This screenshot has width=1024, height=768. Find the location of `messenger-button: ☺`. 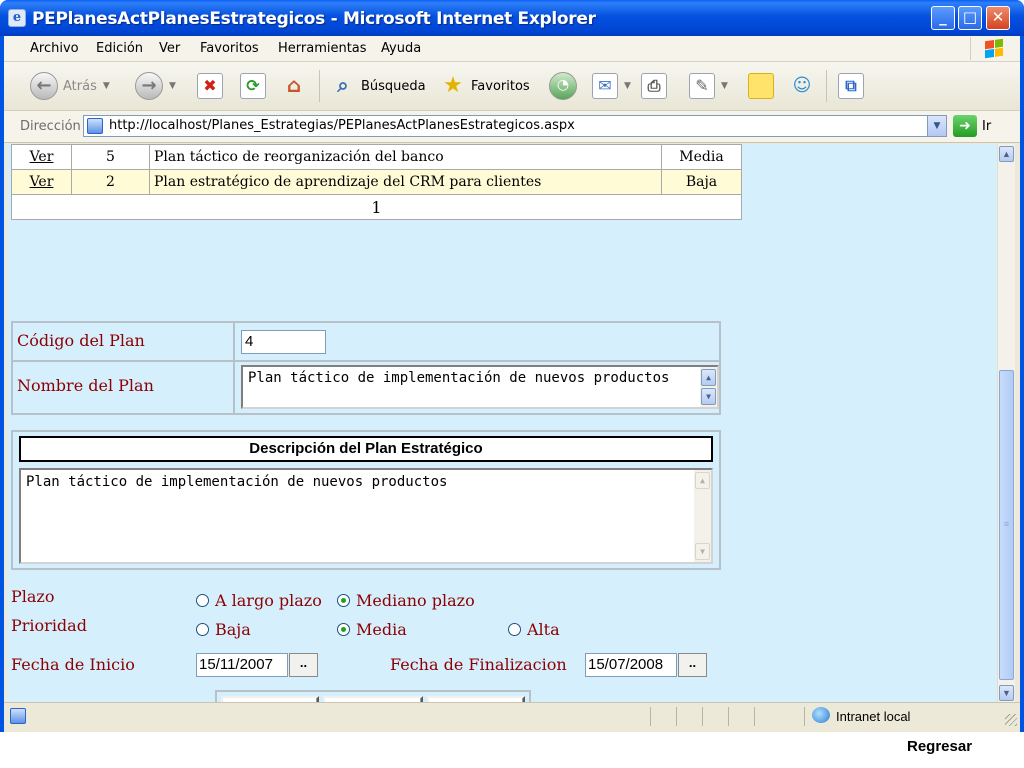

messenger-button: ☺ is located at coordinates (802, 86).